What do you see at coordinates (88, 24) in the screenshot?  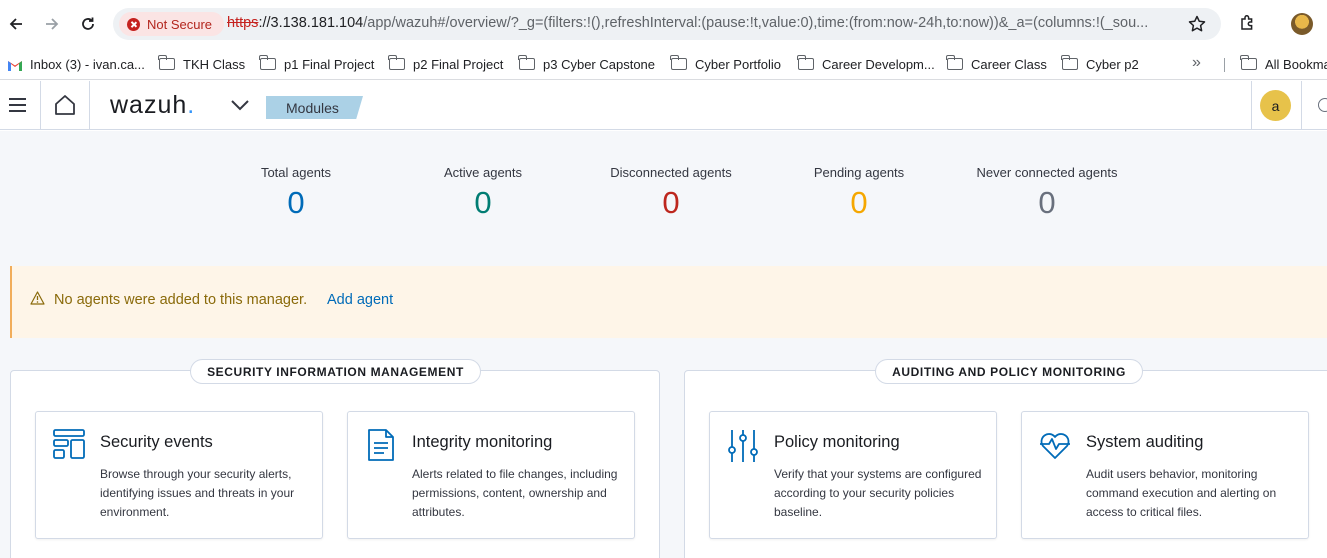 I see `reload-icon` at bounding box center [88, 24].